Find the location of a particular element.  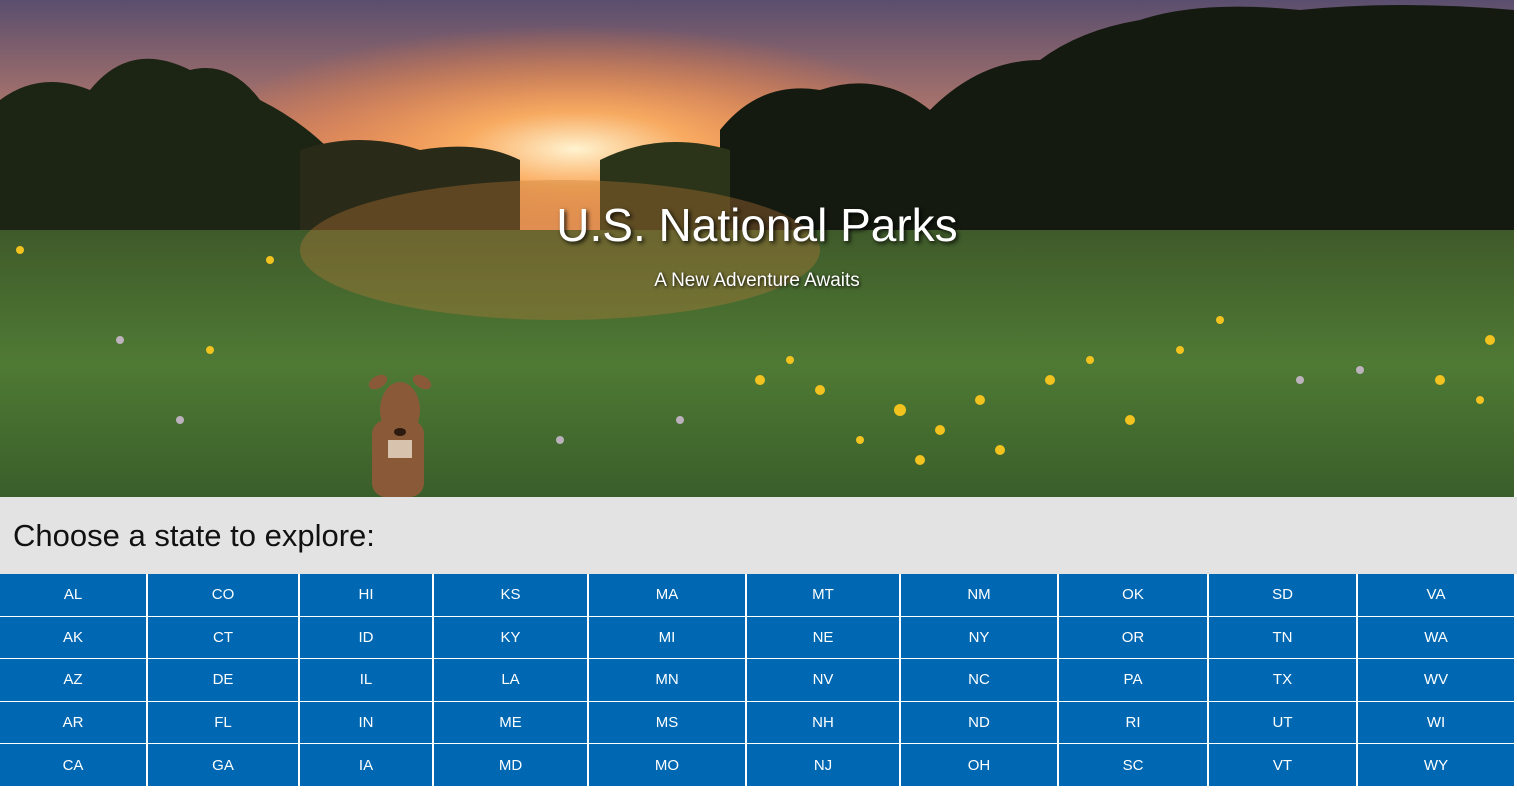

state-row: AL CO HI KS MA MT NM OK SD VA is located at coordinates (757, 595).